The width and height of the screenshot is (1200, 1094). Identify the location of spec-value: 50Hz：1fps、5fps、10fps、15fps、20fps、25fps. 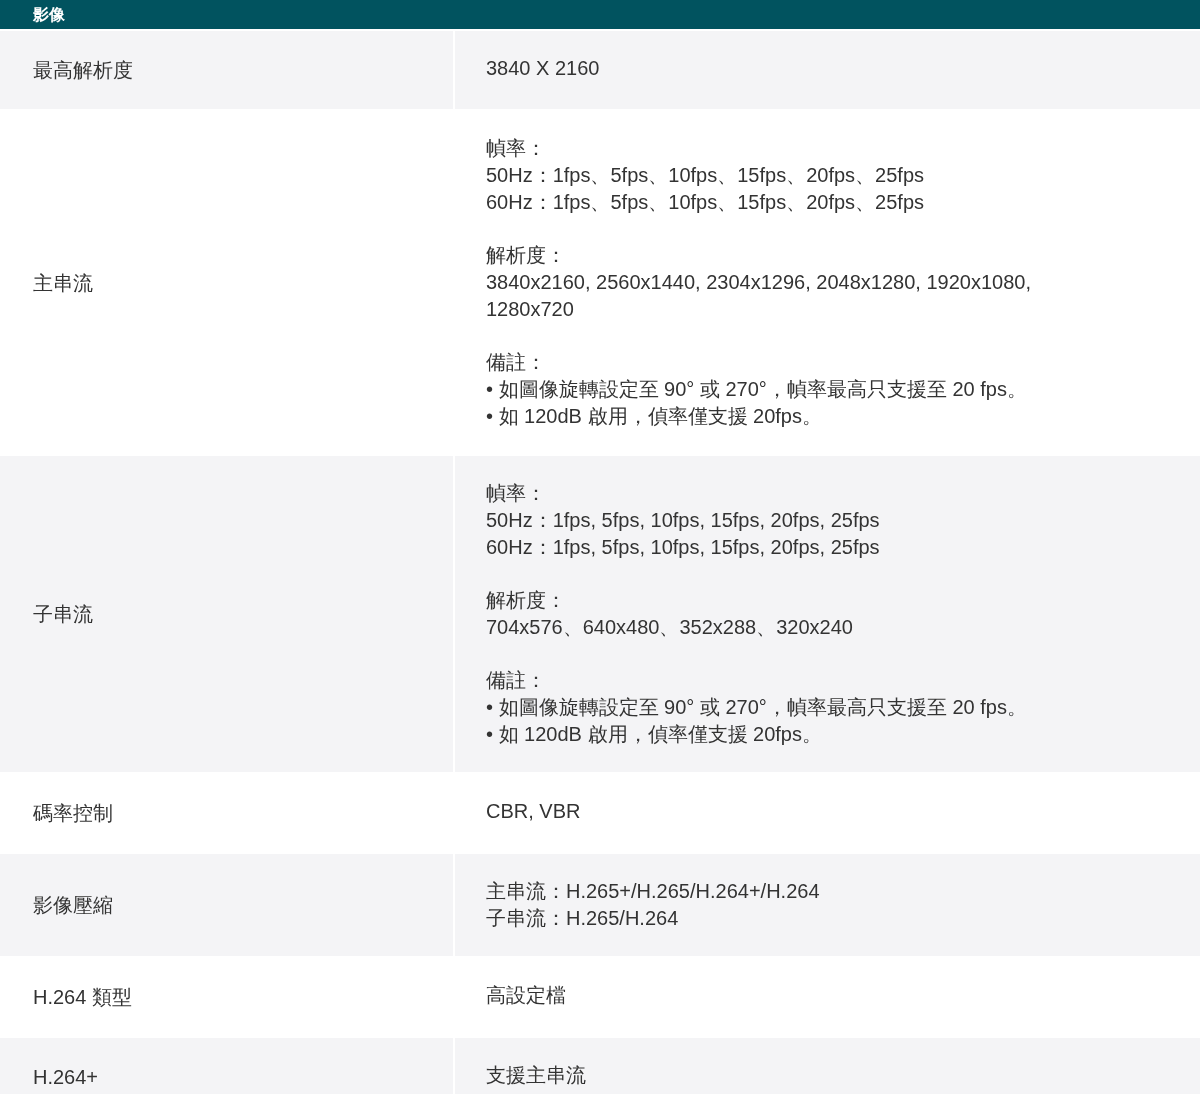
(705, 175).